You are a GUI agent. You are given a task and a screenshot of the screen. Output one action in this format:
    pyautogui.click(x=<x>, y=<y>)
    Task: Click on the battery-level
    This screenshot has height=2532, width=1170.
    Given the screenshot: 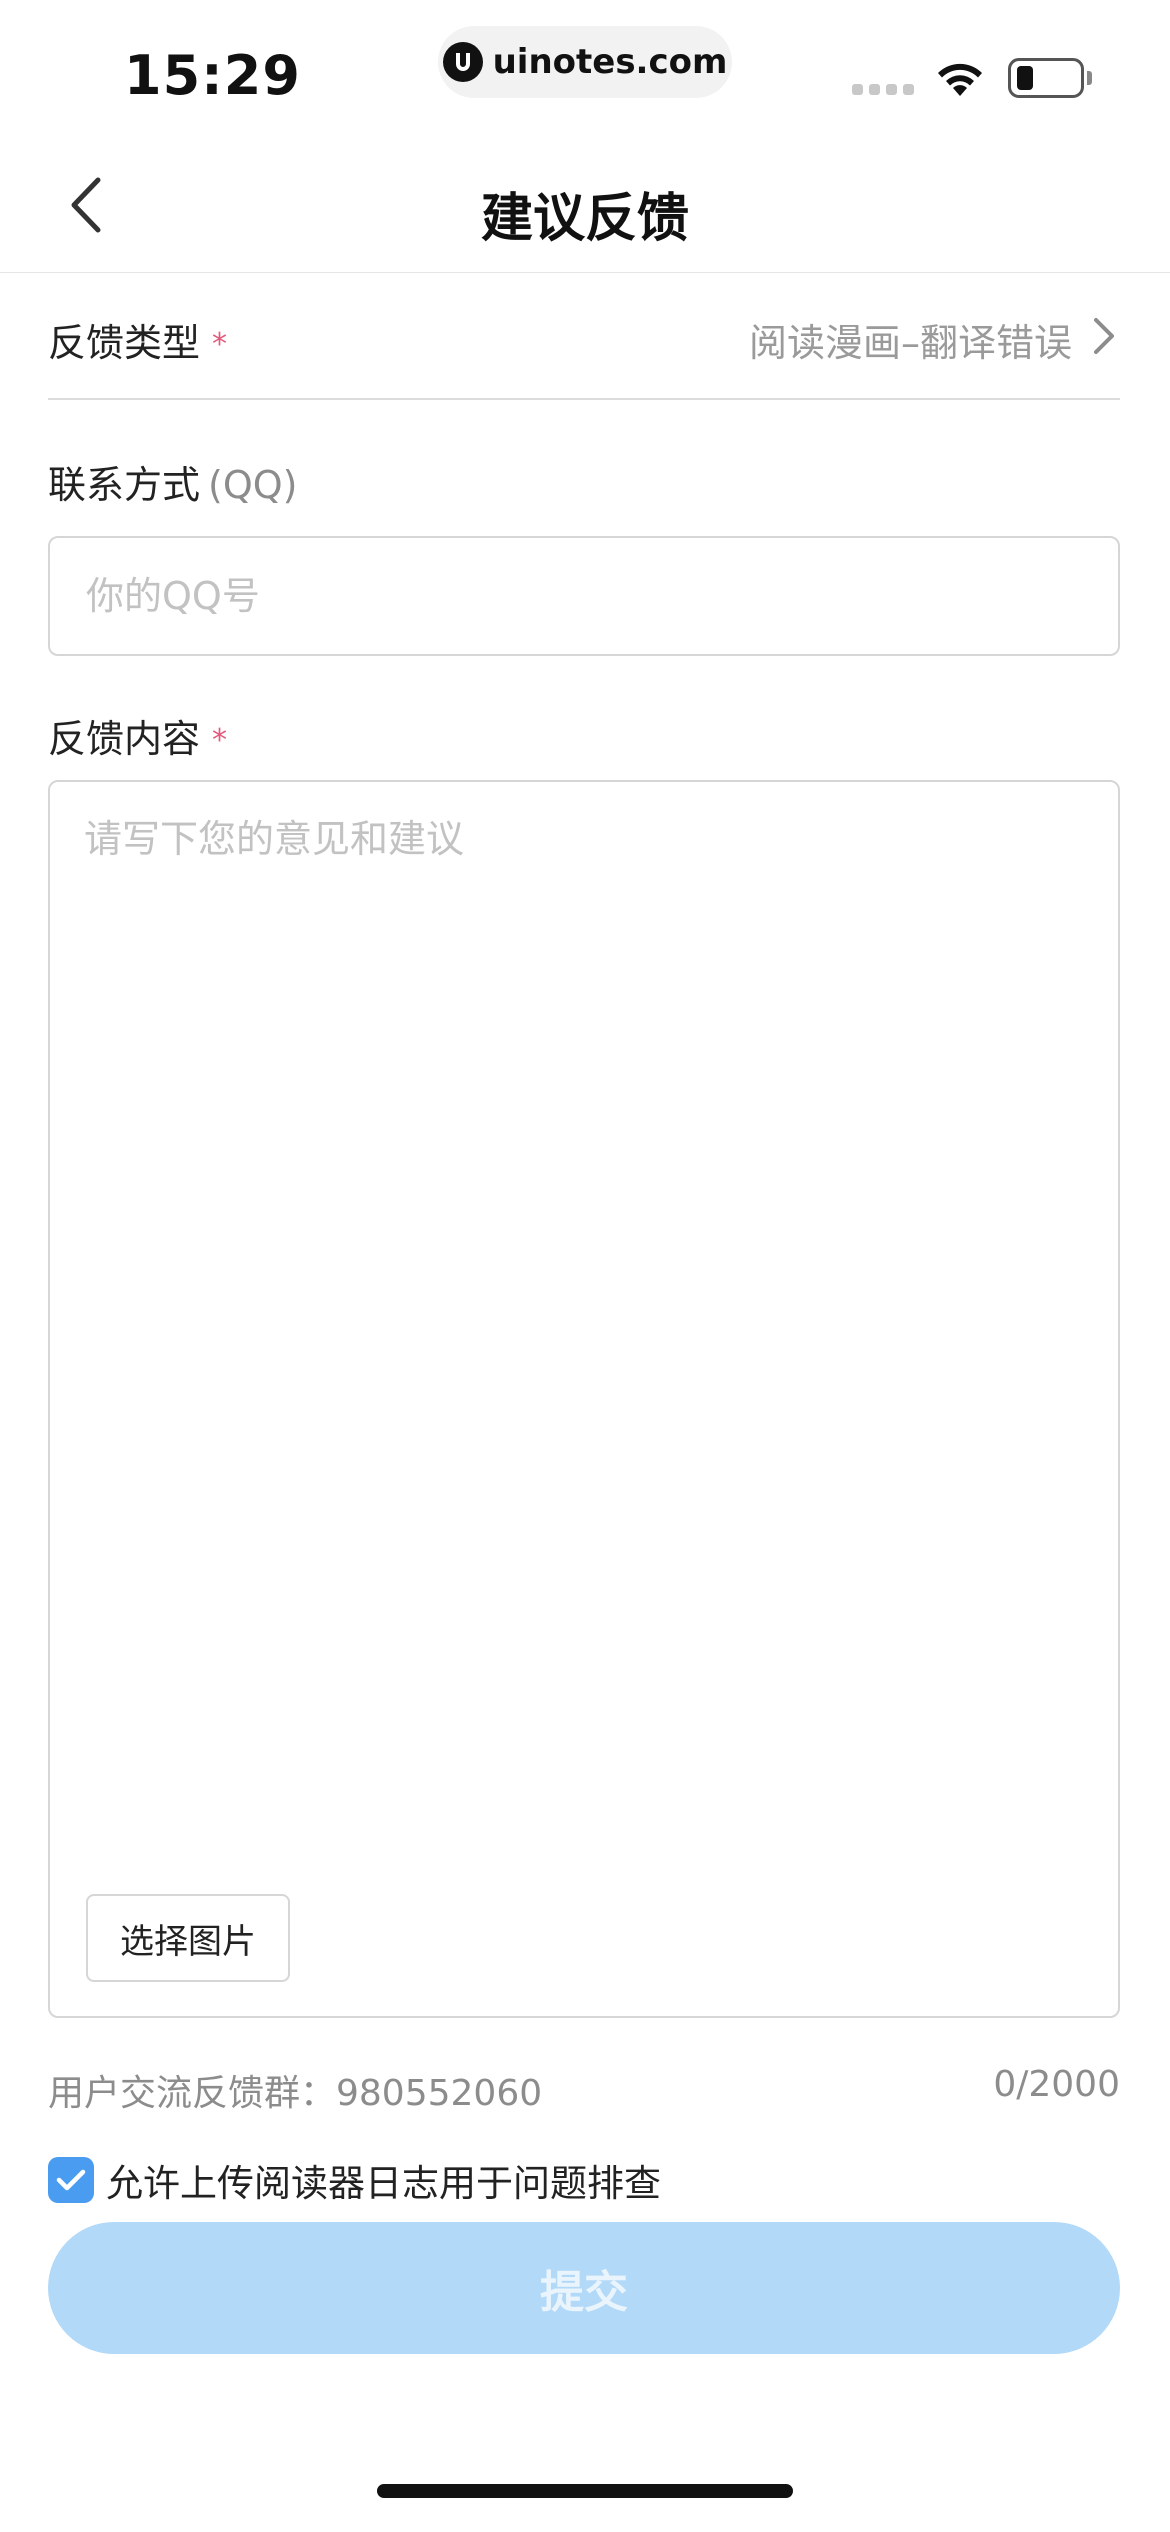 What is the action you would take?
    pyautogui.click(x=1025, y=78)
    